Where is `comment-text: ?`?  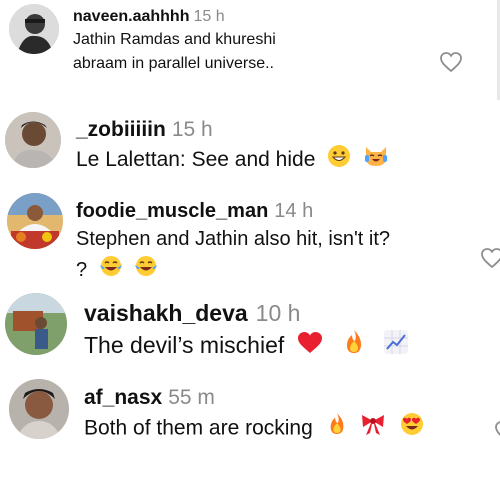 comment-text: ? is located at coordinates (82, 269).